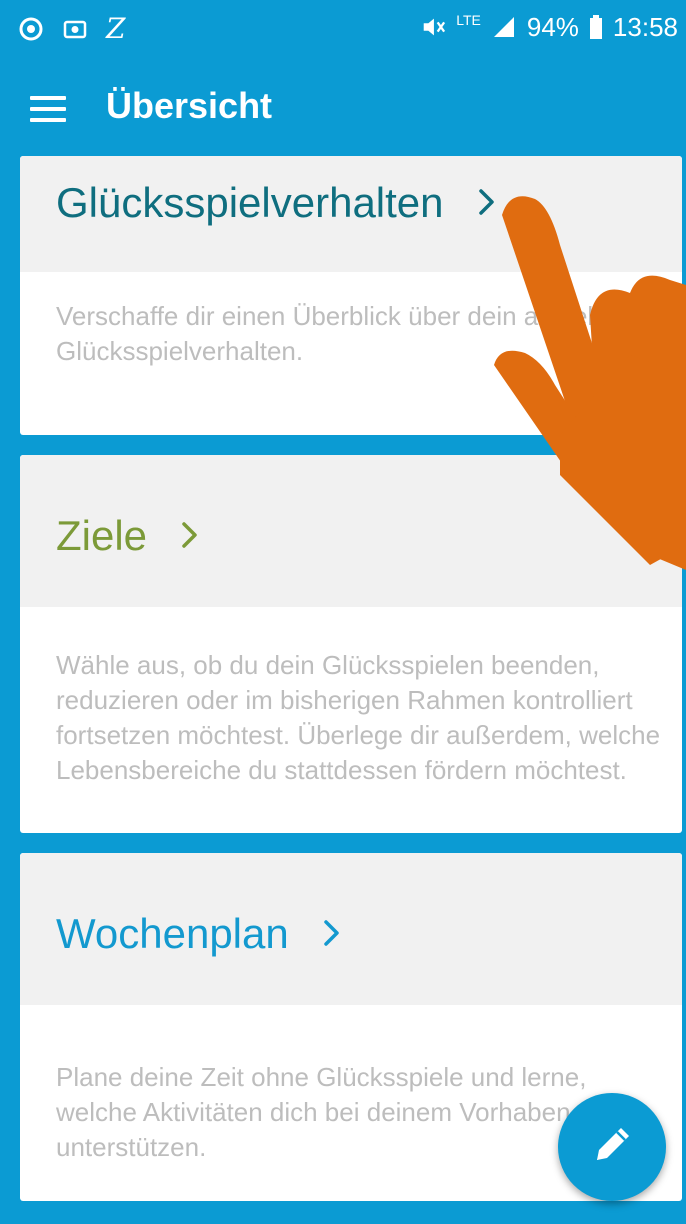 The width and height of the screenshot is (686, 1224). Describe the element at coordinates (351, 531) in the screenshot. I see `card-header: Ziele` at that location.